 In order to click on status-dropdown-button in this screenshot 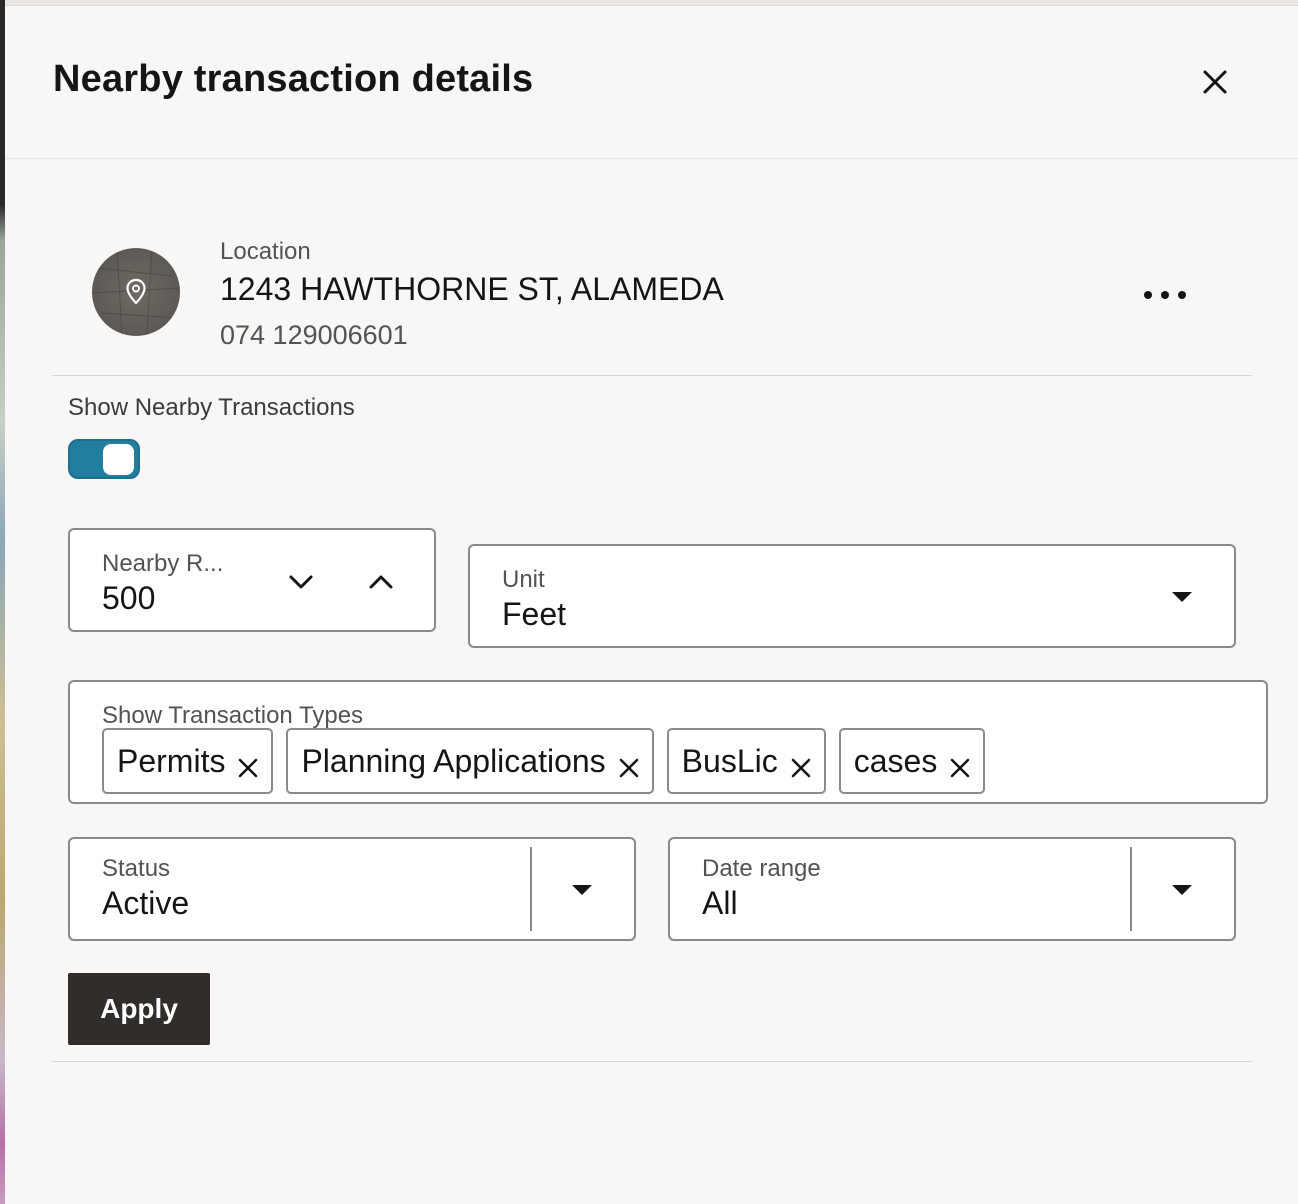, I will do `click(582, 890)`.